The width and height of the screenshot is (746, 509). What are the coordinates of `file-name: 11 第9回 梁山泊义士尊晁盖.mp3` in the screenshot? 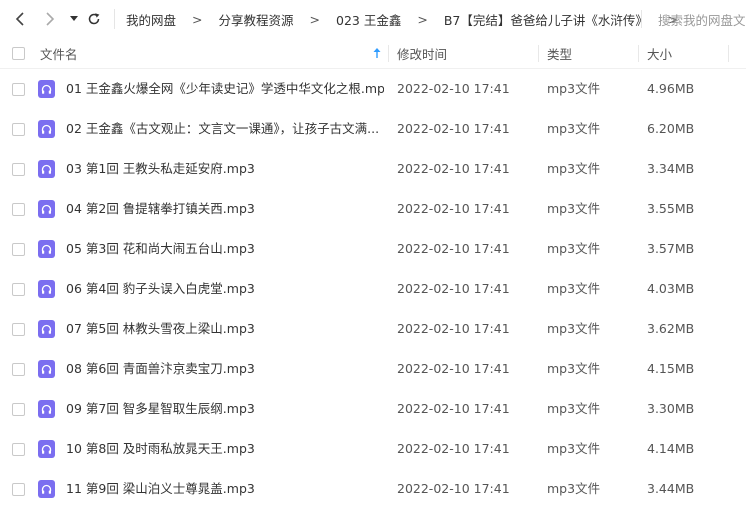 It's located at (225, 489).